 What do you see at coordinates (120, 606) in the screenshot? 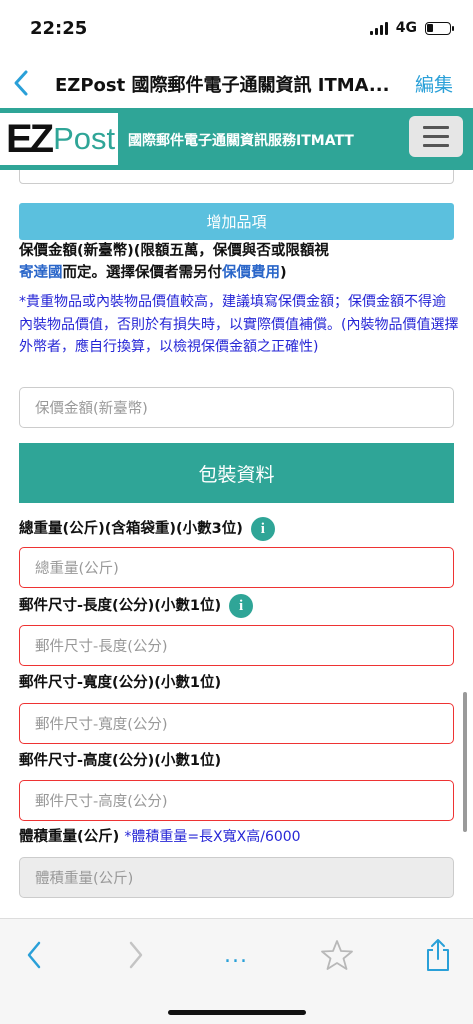
I see `length-label-text: 郵件尺寸-長度(公分)(小數1位)` at bounding box center [120, 606].